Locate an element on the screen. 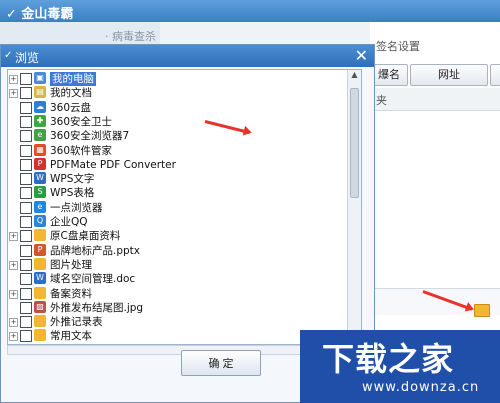  tree-item-label: 常用文本 is located at coordinates (71, 336).